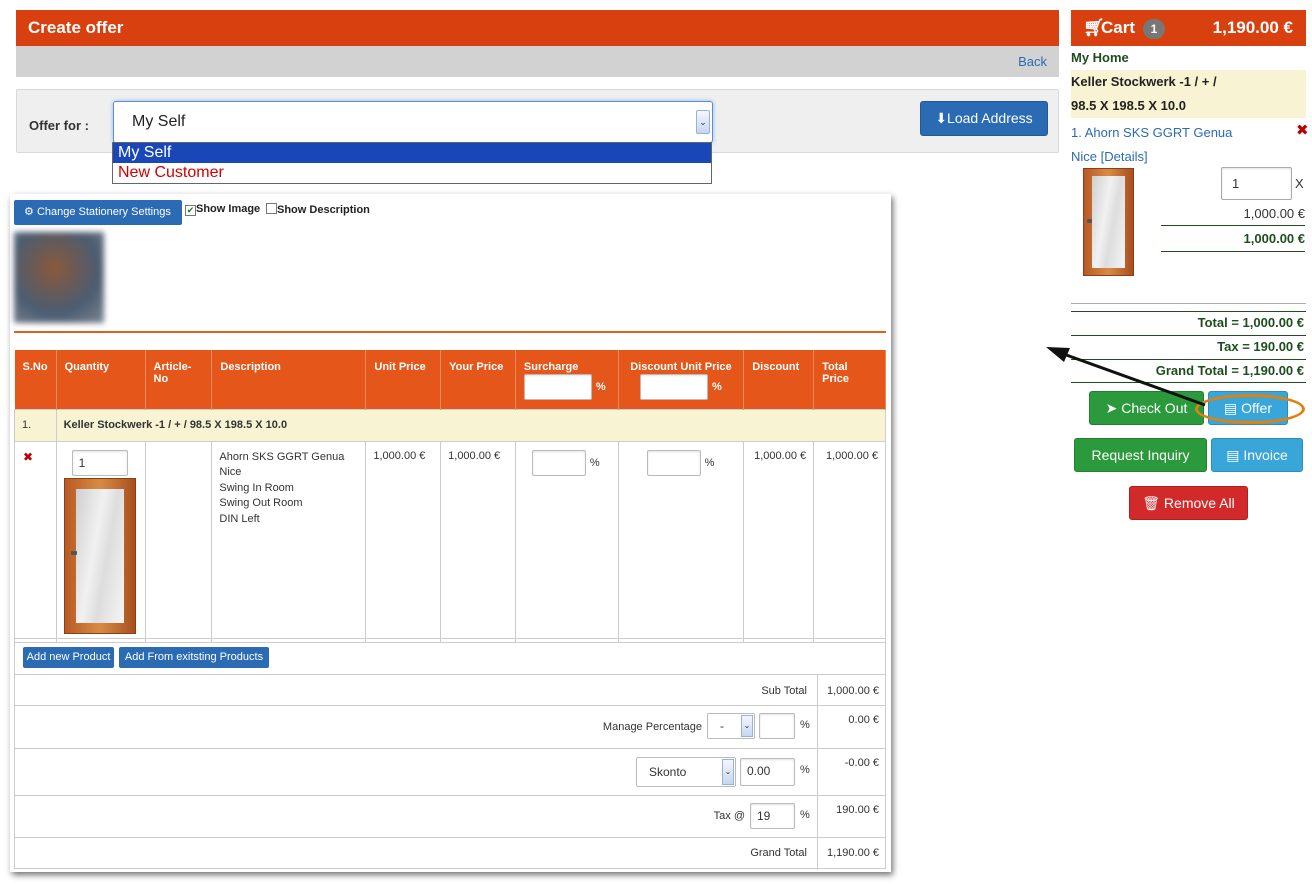 This screenshot has width=1312, height=885. Describe the element at coordinates (984, 118) in the screenshot. I see `load-address-button: ⬇Load Address` at that location.